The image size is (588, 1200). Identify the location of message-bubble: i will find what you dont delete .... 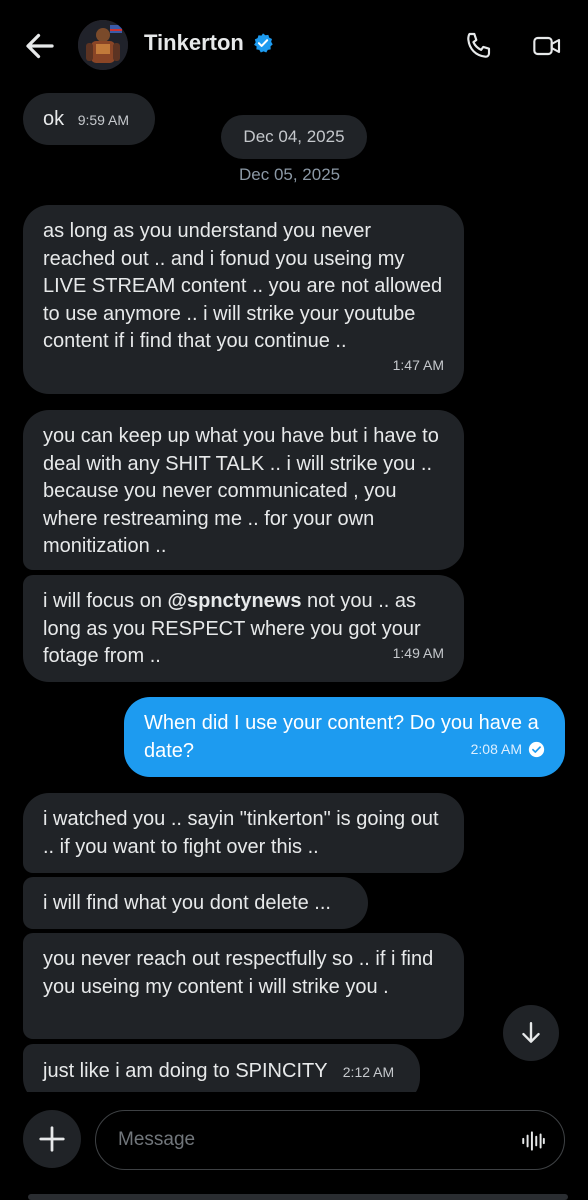
(195, 903).